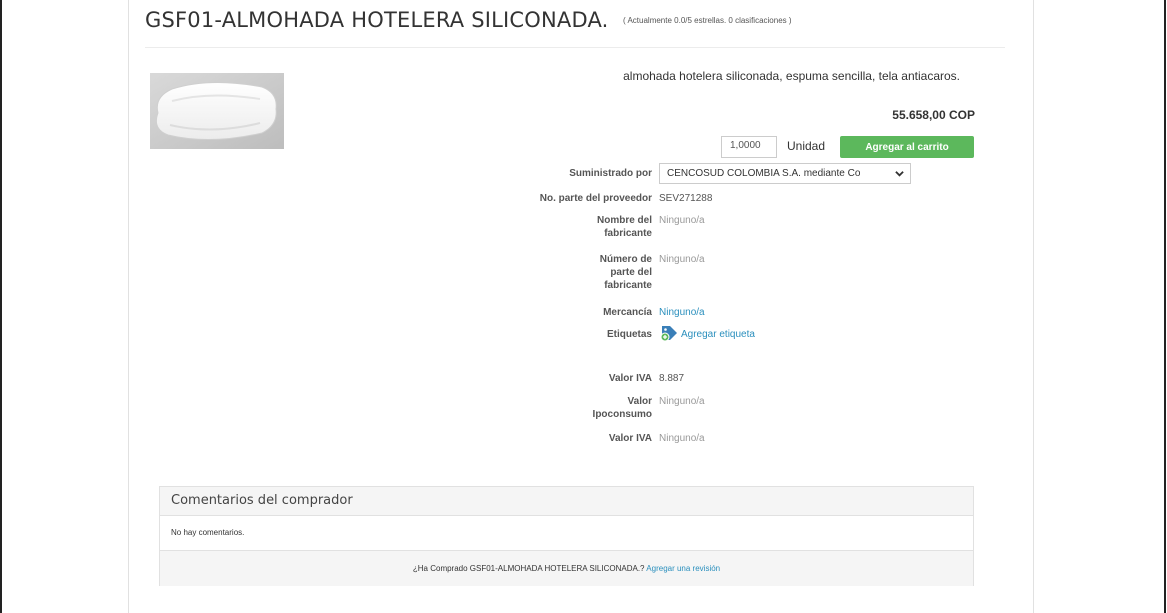 Image resolution: width=1167 pixels, height=613 pixels. Describe the element at coordinates (683, 568) in the screenshot. I see `add-review-link: Agregar una revisión` at that location.